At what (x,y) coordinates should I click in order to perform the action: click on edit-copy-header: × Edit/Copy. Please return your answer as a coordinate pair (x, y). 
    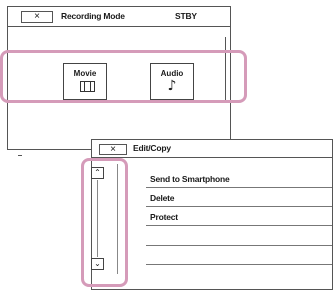
    Looking at the image, I should click on (212, 149).